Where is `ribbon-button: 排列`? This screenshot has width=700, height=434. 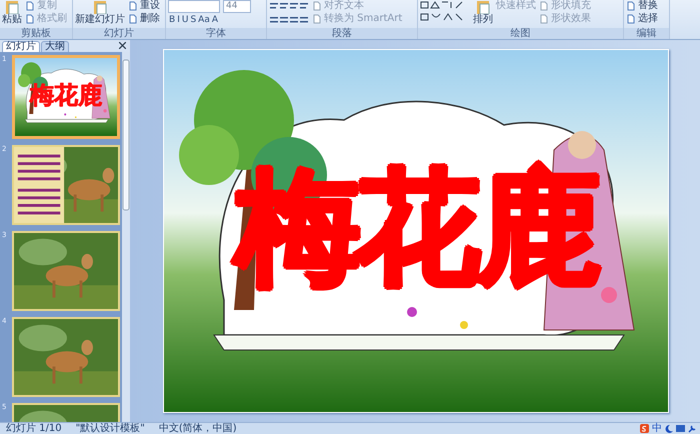 ribbon-button: 排列 is located at coordinates (483, 12).